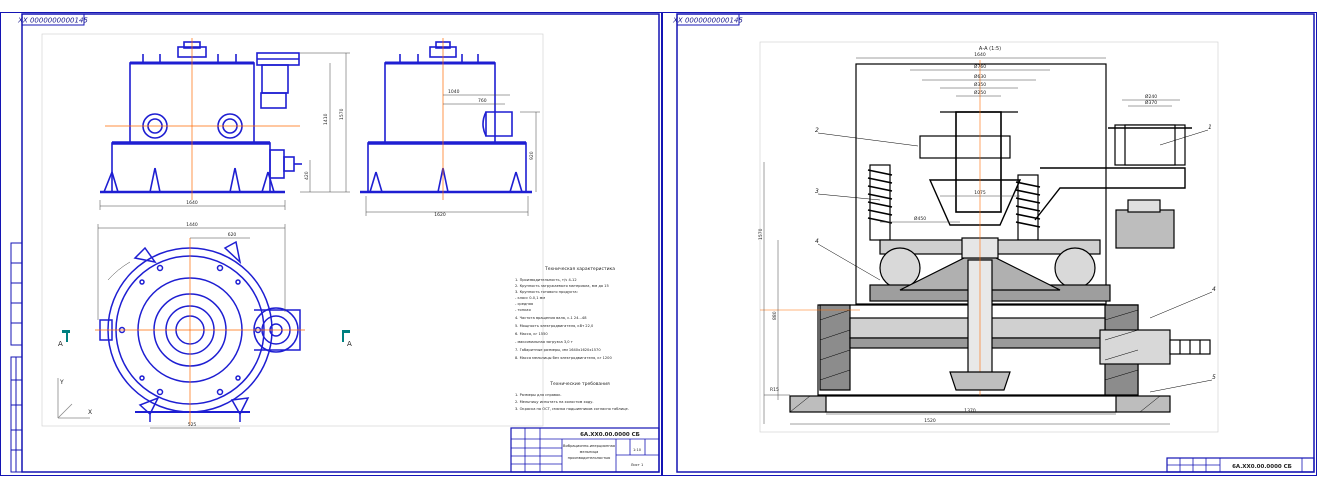  I want to click on svg-text:7. Габаритные размеры, мм: 7. Габаритные размеры, мм 1640x1620x1570, so click(558, 350).